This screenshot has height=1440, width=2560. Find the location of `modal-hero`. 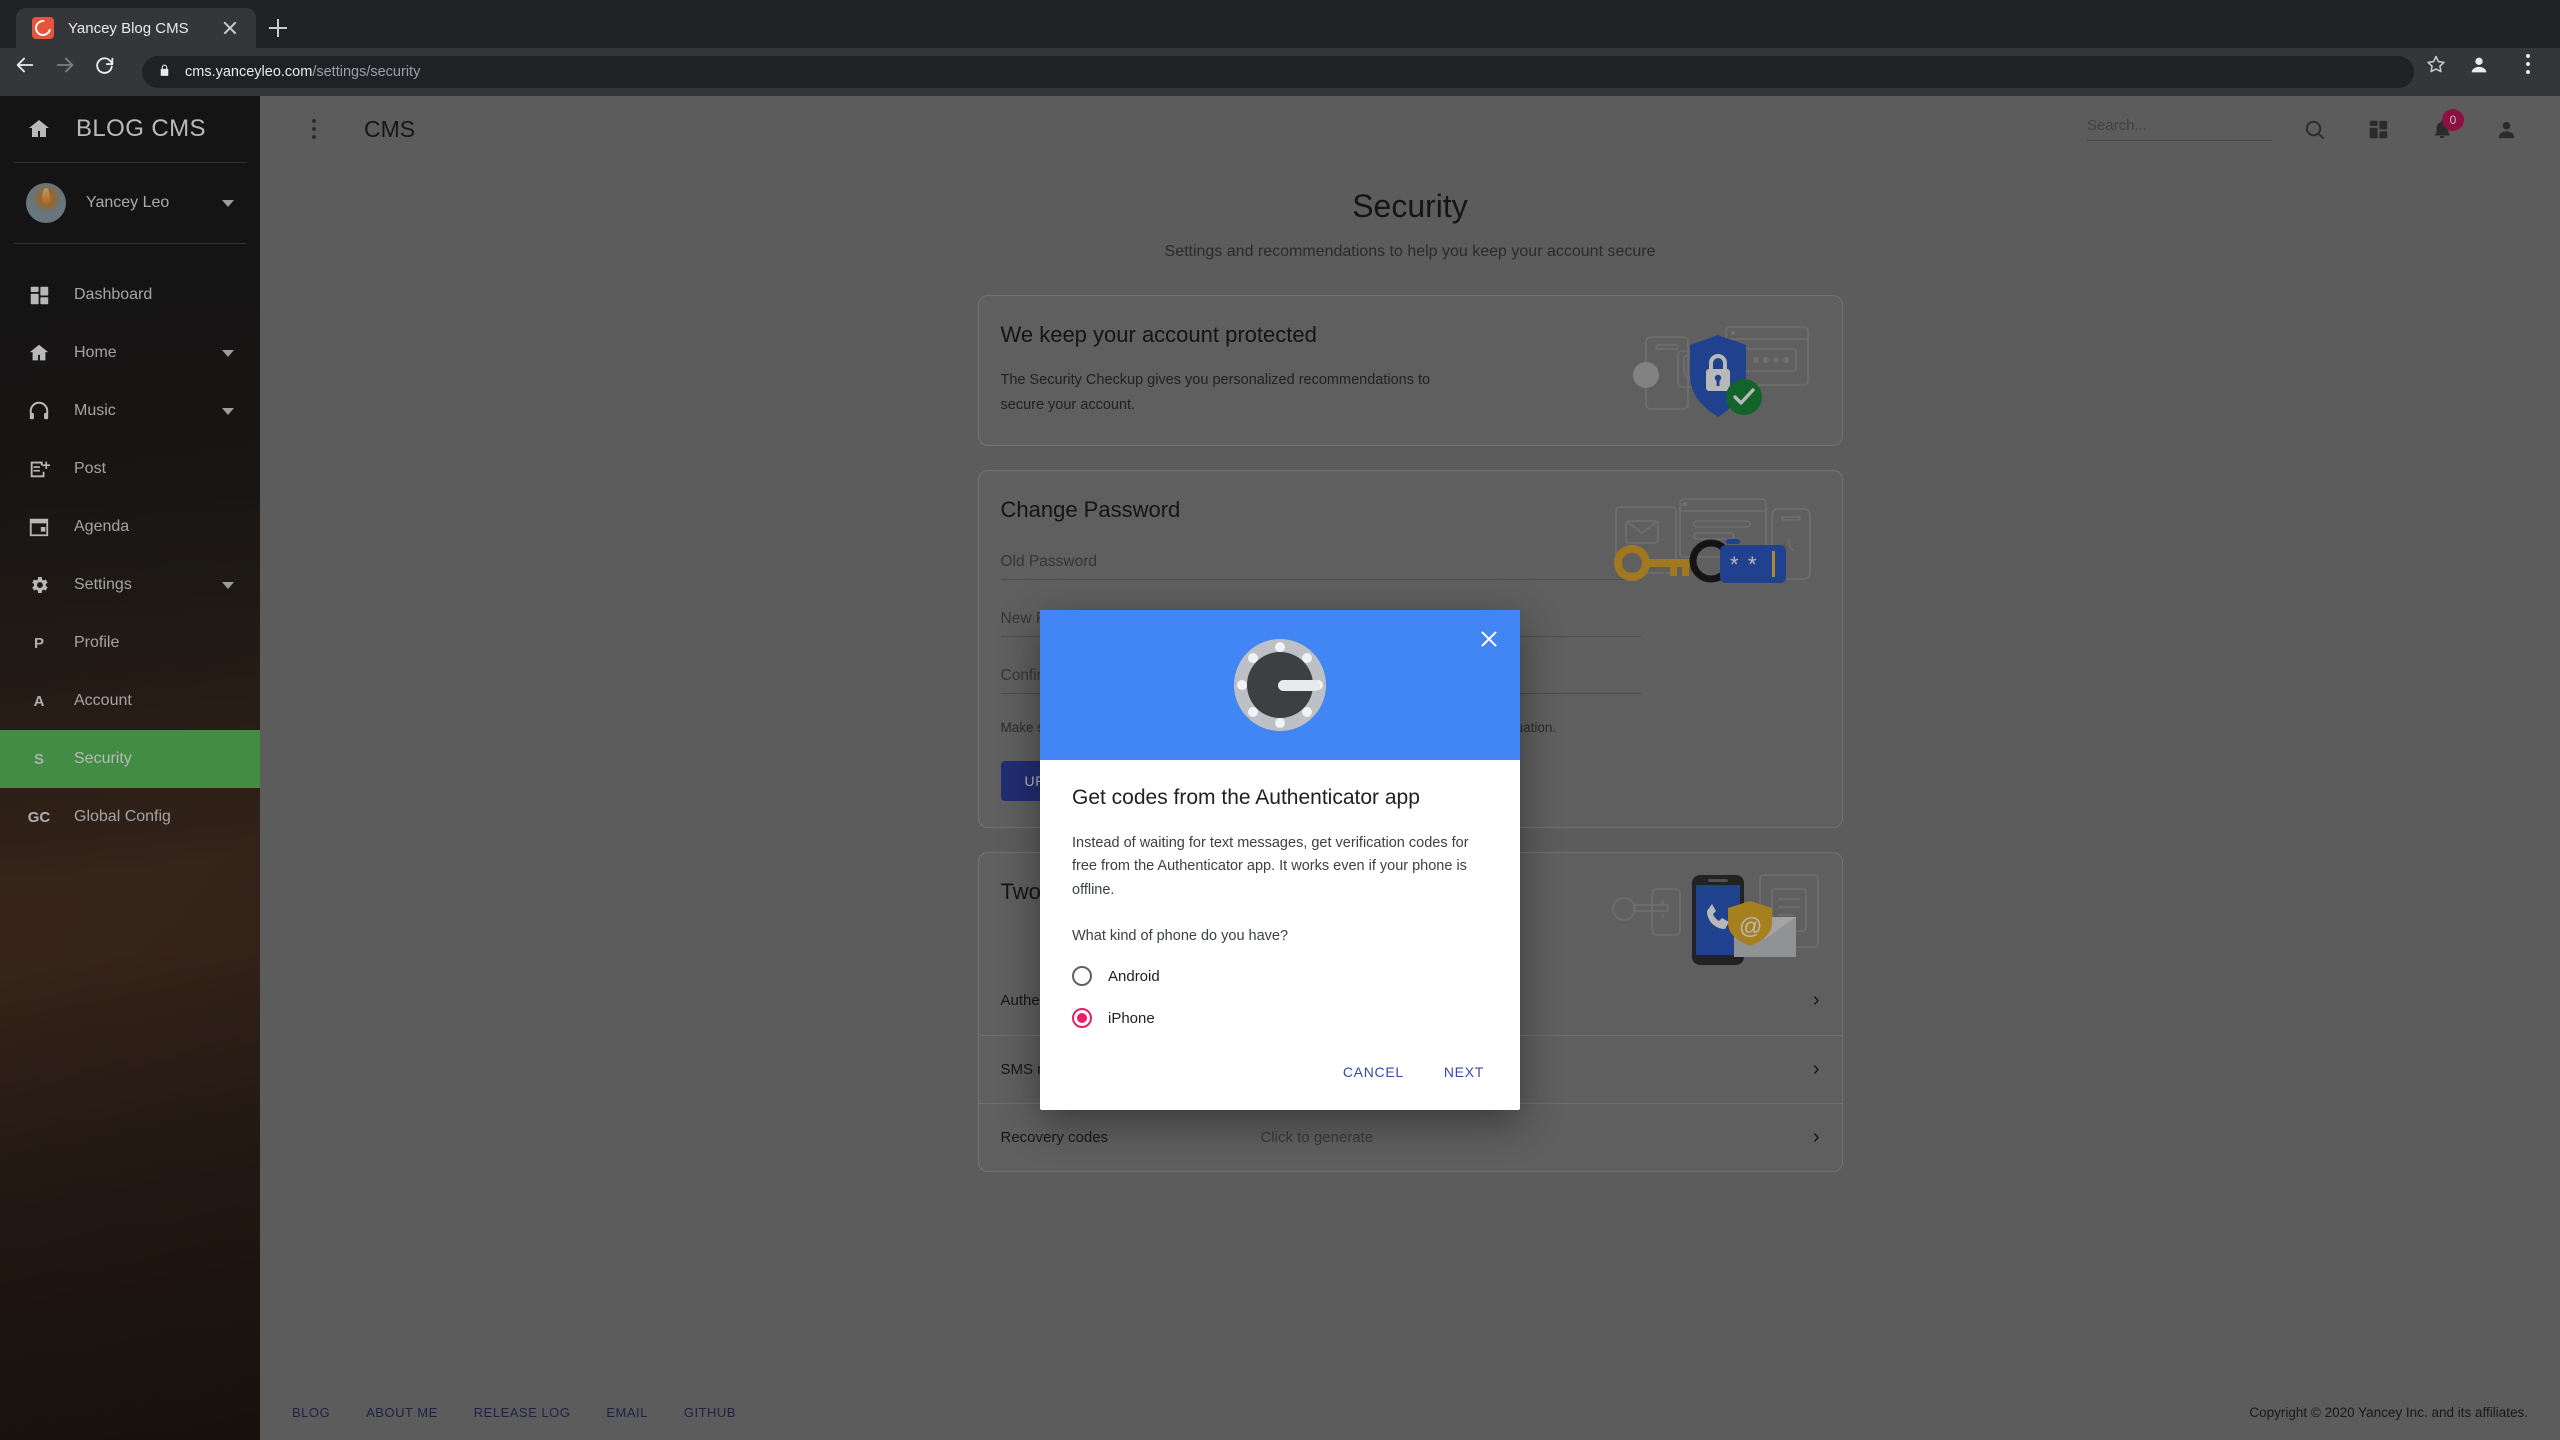

modal-hero is located at coordinates (1280, 685).